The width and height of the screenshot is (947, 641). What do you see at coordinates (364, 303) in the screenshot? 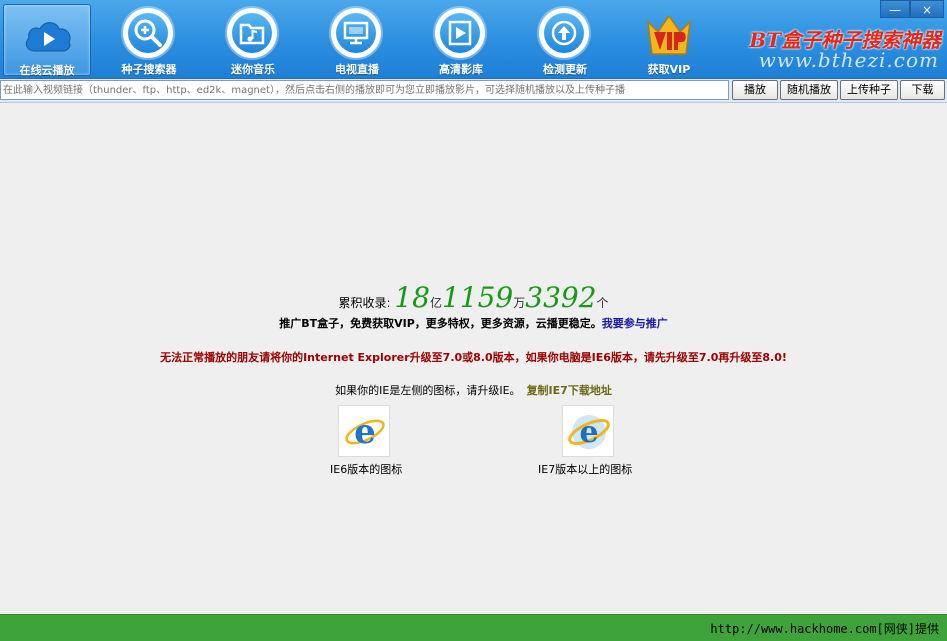
I see `count-prefix: 累积收录:` at bounding box center [364, 303].